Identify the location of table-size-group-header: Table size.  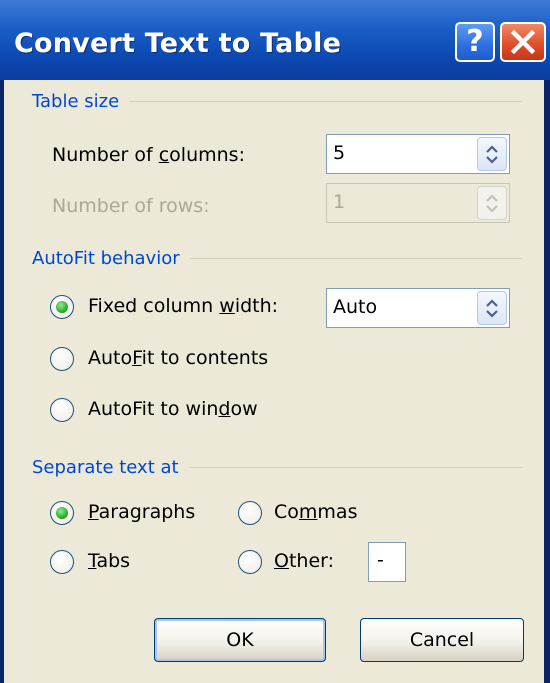
(277, 101).